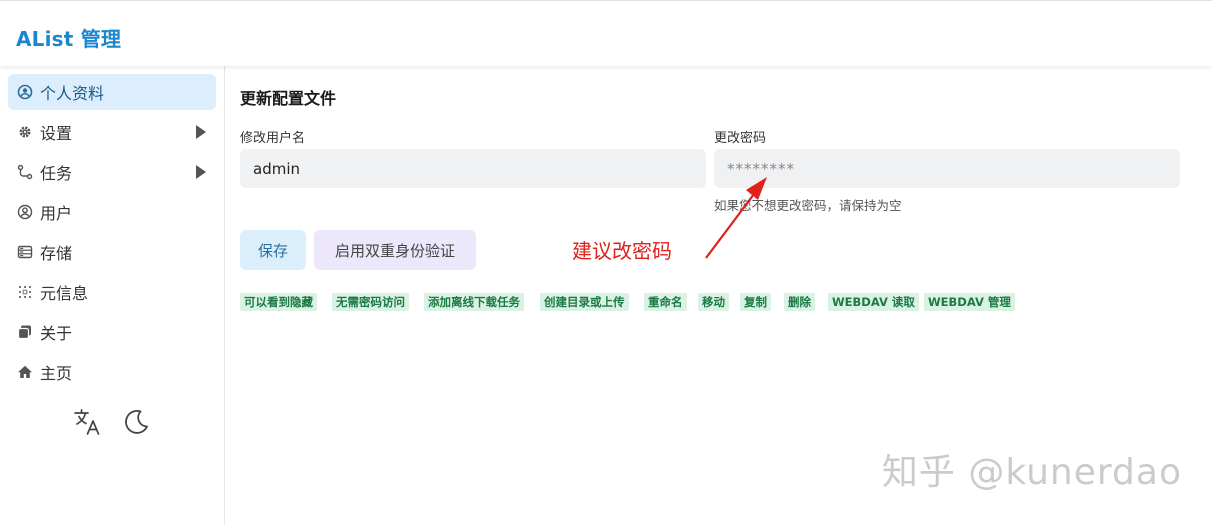  I want to click on home-icon, so click(25, 372).